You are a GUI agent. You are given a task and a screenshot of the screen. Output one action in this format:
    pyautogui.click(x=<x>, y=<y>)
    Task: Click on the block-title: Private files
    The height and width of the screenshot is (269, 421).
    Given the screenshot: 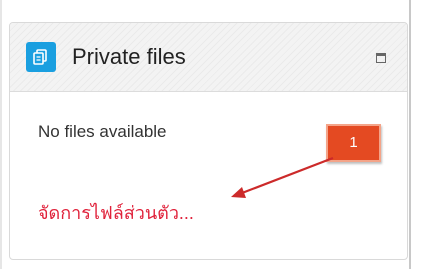 What is the action you would take?
    pyautogui.click(x=129, y=56)
    